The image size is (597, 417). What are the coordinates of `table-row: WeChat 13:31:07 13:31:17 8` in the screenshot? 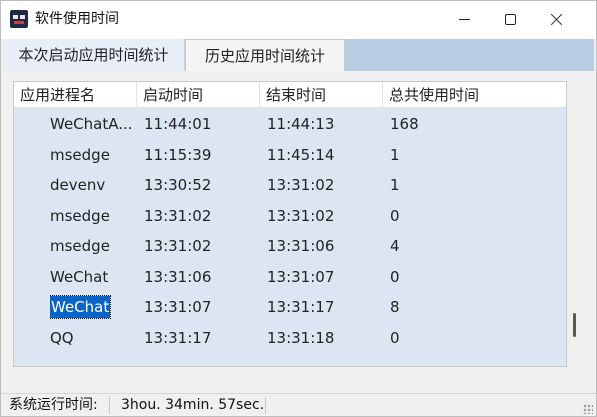 It's located at (290, 307).